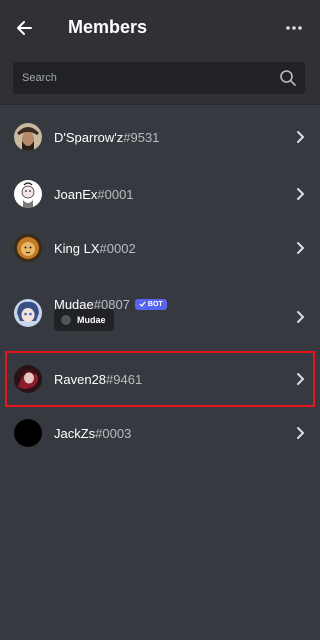  I want to click on member-row: Raven28#9461, so click(160, 379).